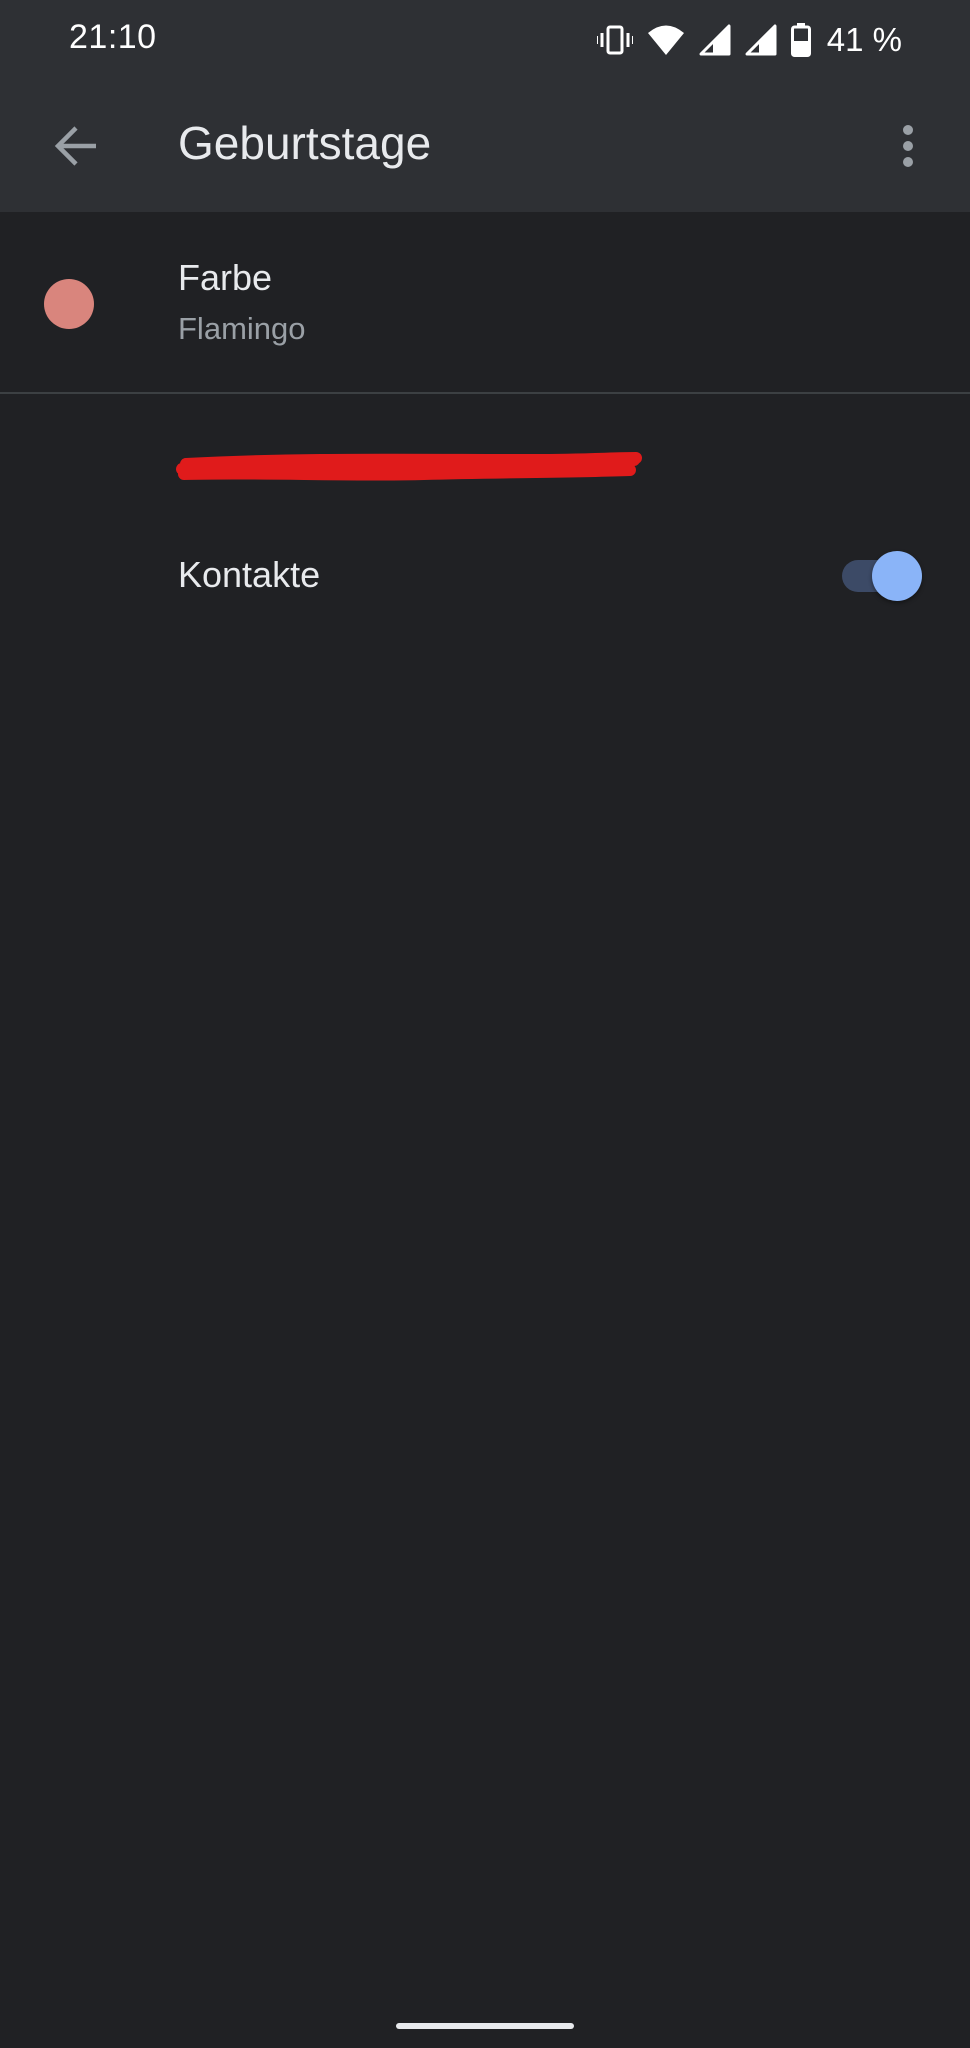  Describe the element at coordinates (409, 466) in the screenshot. I see `redaction-mark` at that location.